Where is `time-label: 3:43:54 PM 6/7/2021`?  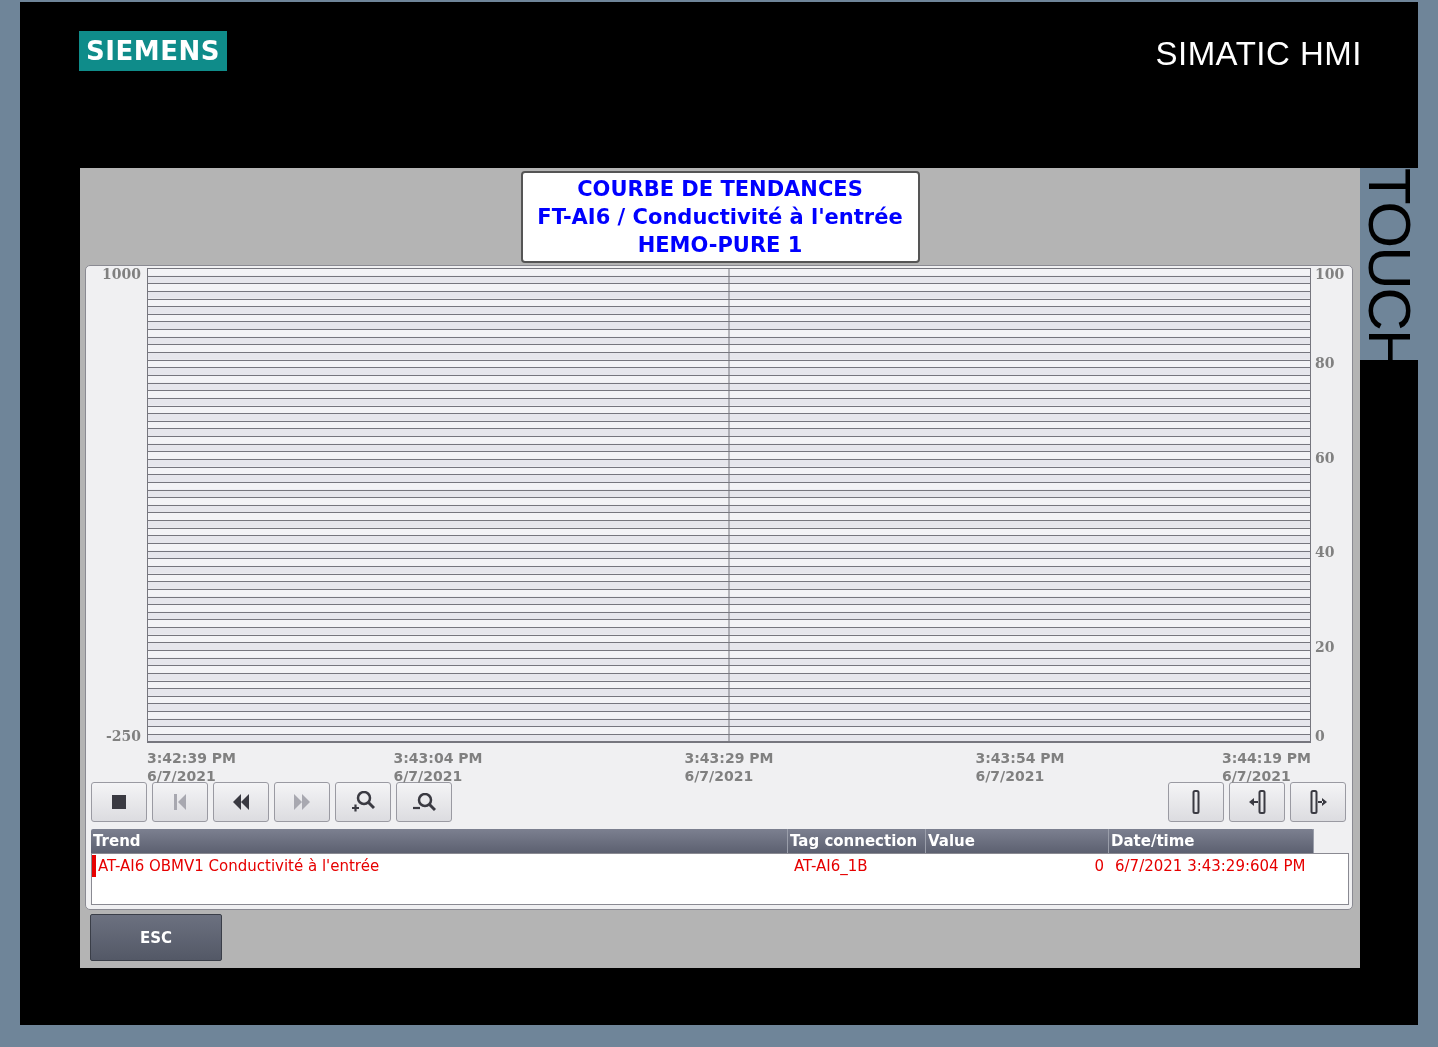 time-label: 3:43:54 PM 6/7/2021 is located at coordinates (1020, 767).